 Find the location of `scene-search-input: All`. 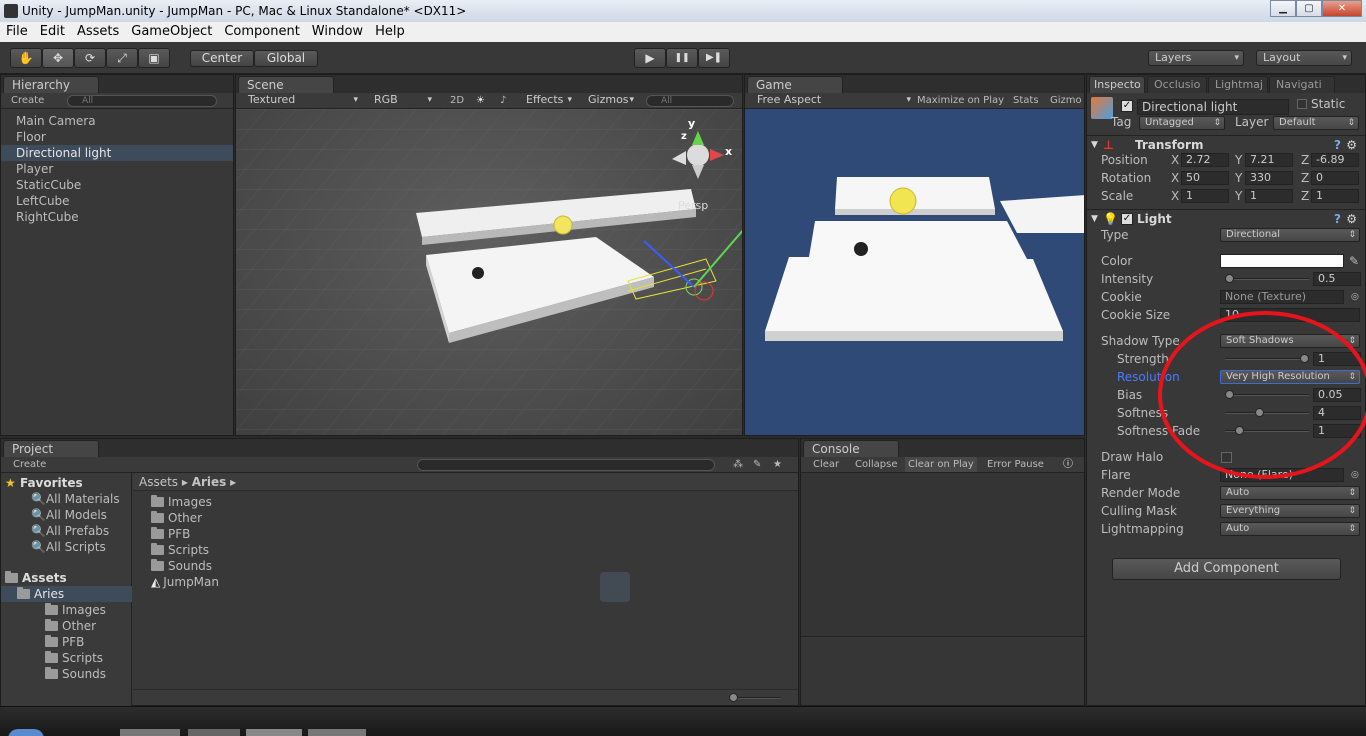

scene-search-input: All is located at coordinates (690, 101).